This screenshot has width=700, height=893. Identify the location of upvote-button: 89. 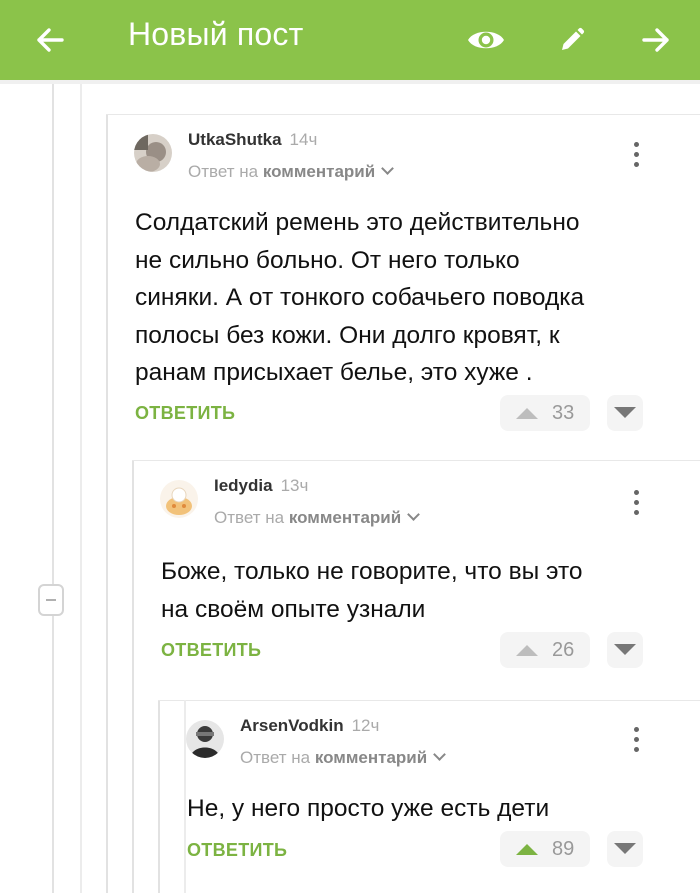
(545, 849).